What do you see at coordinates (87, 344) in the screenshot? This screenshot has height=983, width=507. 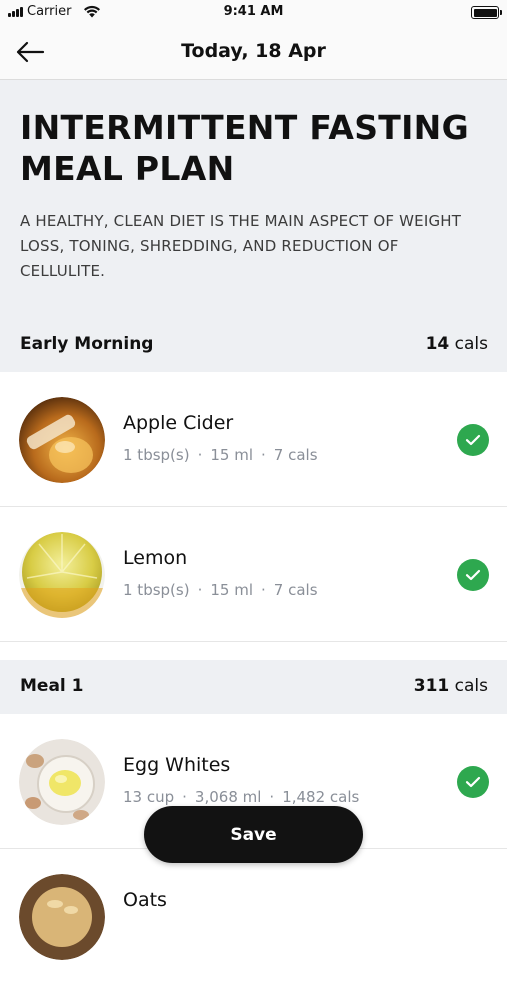 I see `section-title: Early Morning` at bounding box center [87, 344].